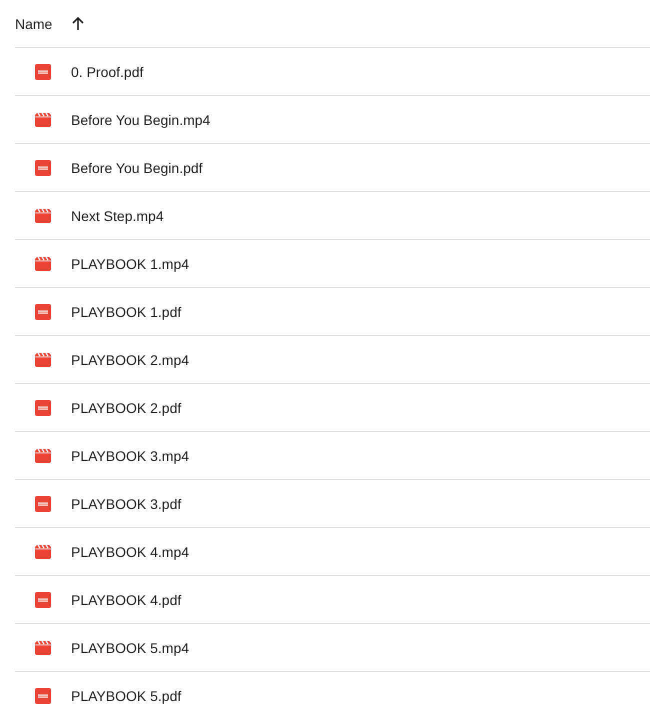  I want to click on file-name: PLAYBOOK 5.mp4, so click(130, 648).